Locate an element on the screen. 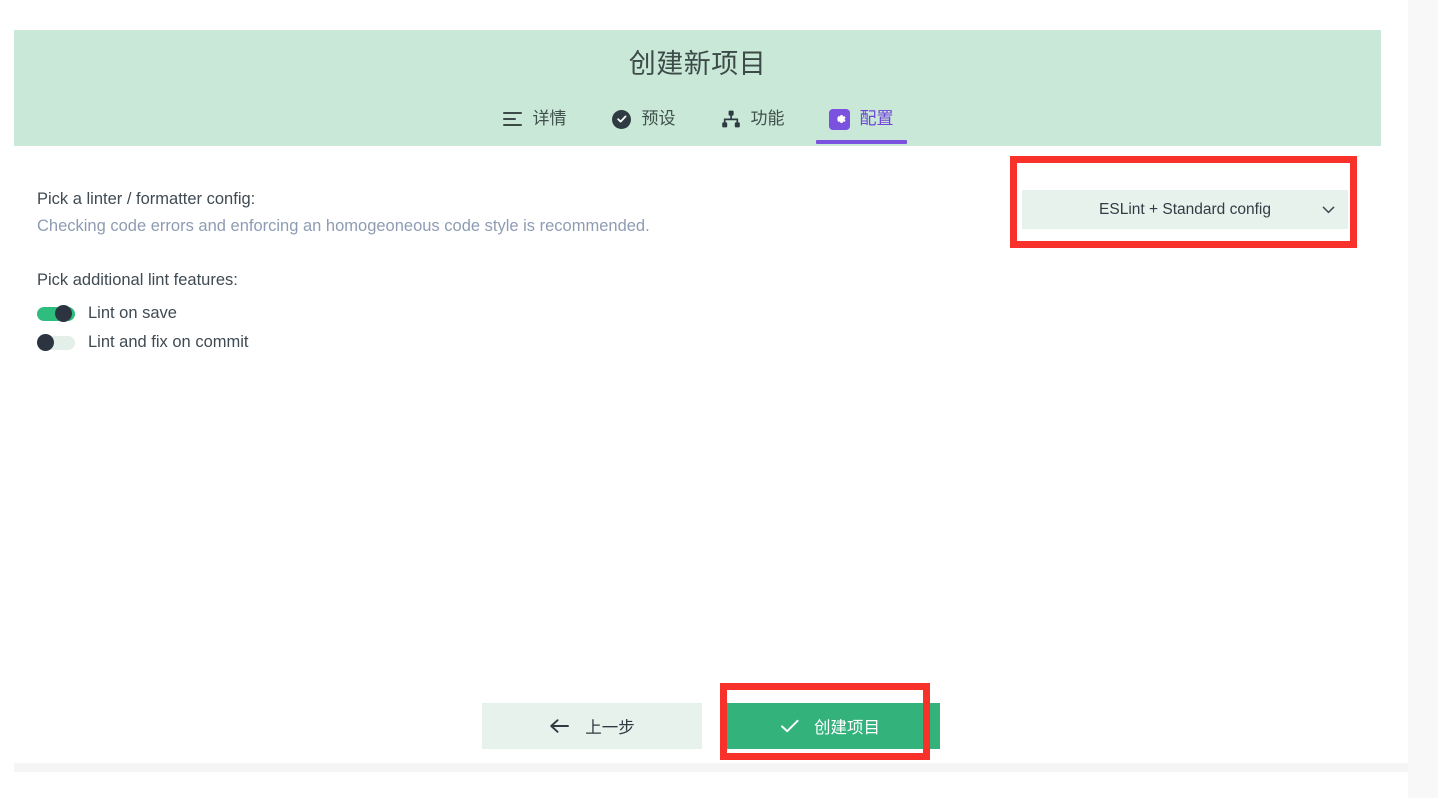  toggle-row-lint-and-fix-on-commit: Lint and fix on commit is located at coordinates (143, 342).